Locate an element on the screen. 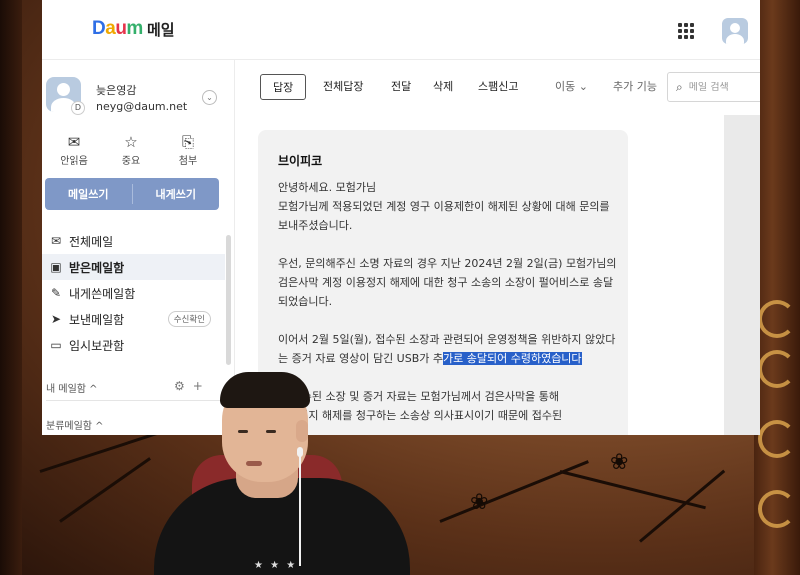 Image resolution: width=800 pixels, height=575 pixels. mail-search: ⌕ is located at coordinates (713, 87).